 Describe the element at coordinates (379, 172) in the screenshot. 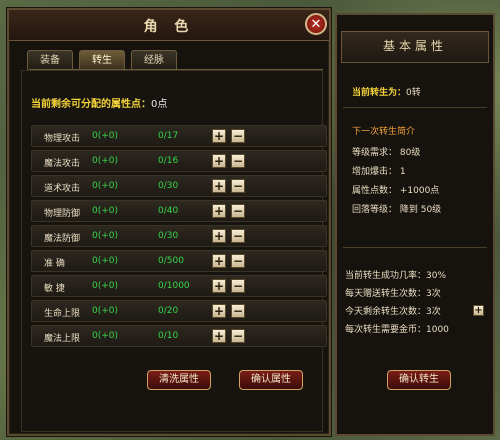

I see `crit-bonus: 增加爆击： 1` at that location.